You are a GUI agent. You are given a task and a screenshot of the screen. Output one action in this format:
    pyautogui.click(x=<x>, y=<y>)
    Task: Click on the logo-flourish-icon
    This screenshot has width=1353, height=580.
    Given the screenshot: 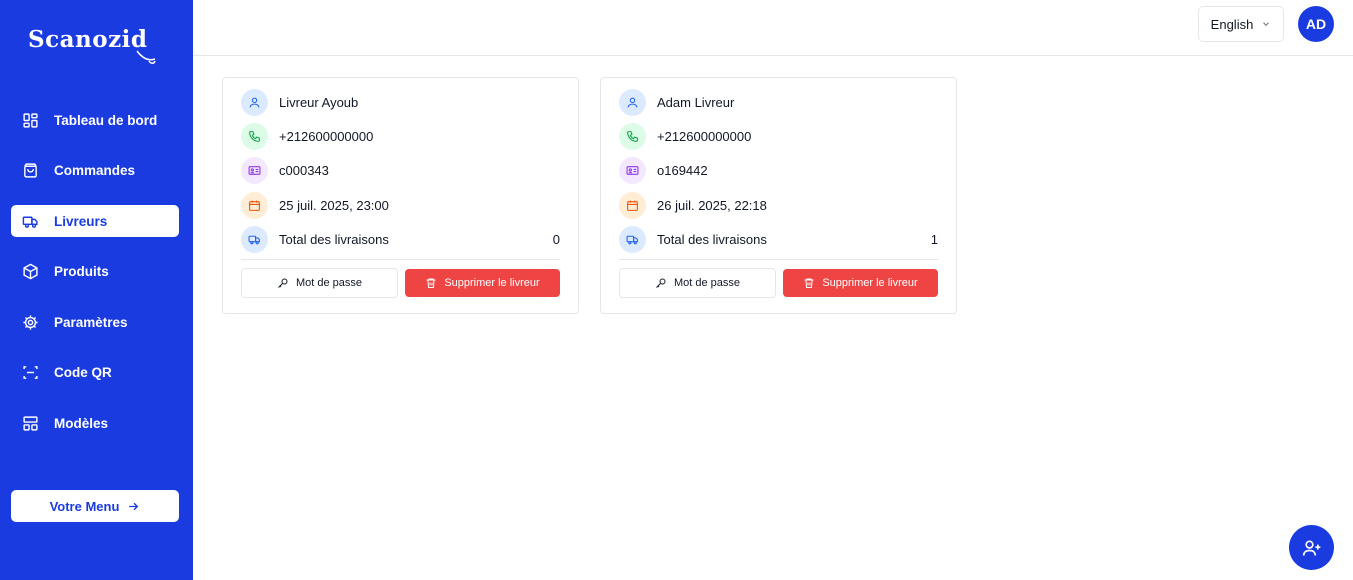 What is the action you would take?
    pyautogui.click(x=146, y=57)
    